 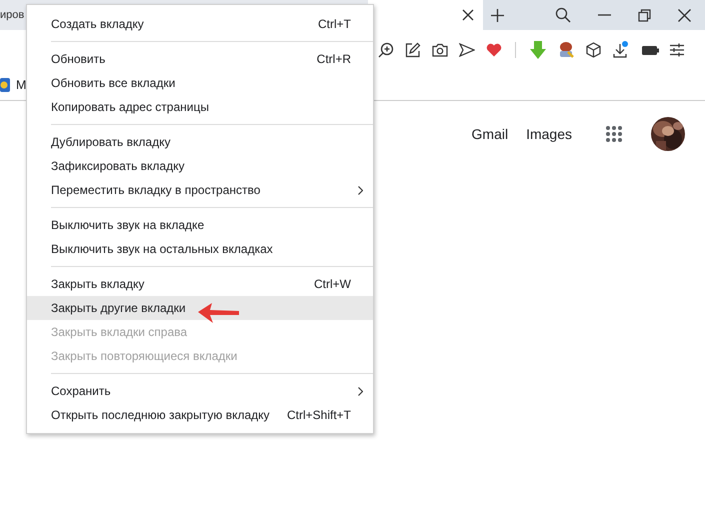 I want to click on shortcut-label: Ctrl+T, so click(x=334, y=24).